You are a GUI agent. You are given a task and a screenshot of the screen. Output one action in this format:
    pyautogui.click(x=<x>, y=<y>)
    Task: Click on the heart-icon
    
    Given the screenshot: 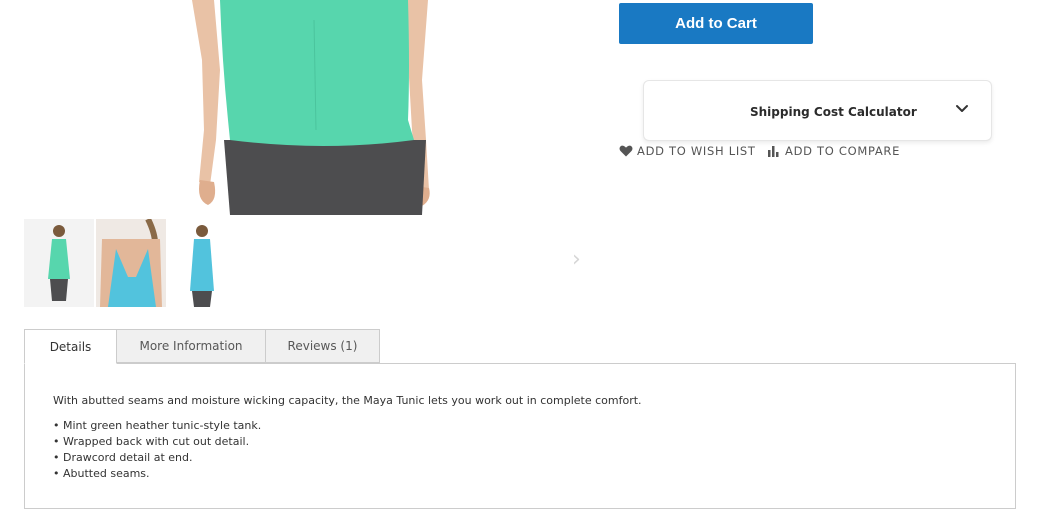 What is the action you would take?
    pyautogui.click(x=626, y=151)
    